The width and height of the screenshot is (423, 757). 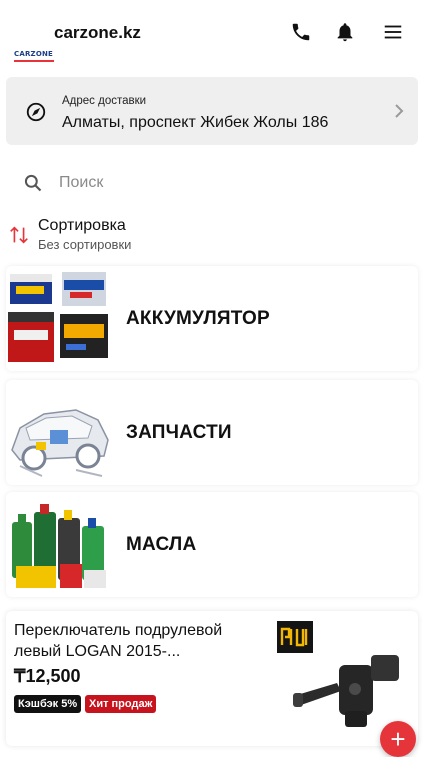 What do you see at coordinates (85, 244) in the screenshot?
I see `sort-value: Без сортировки` at bounding box center [85, 244].